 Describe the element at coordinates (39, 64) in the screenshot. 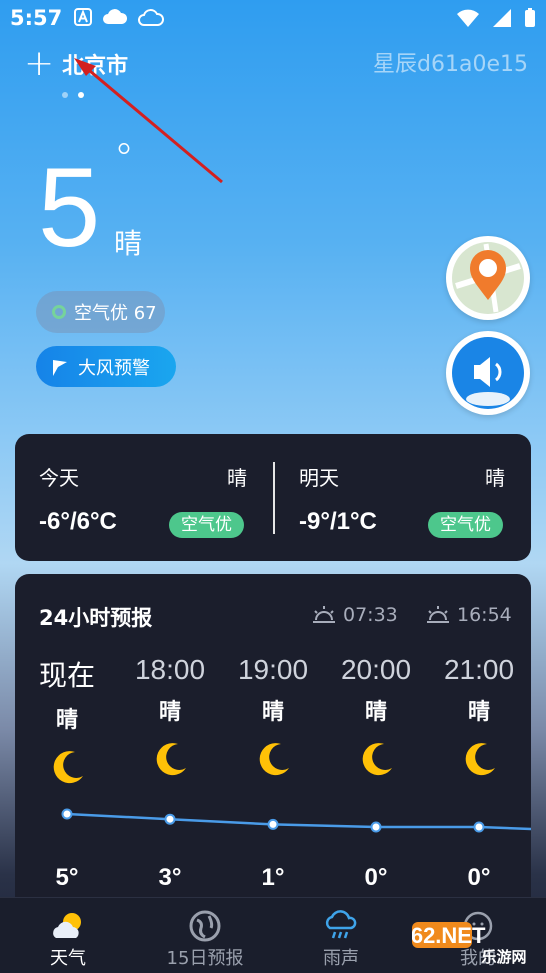

I see `add-city-button: +` at that location.